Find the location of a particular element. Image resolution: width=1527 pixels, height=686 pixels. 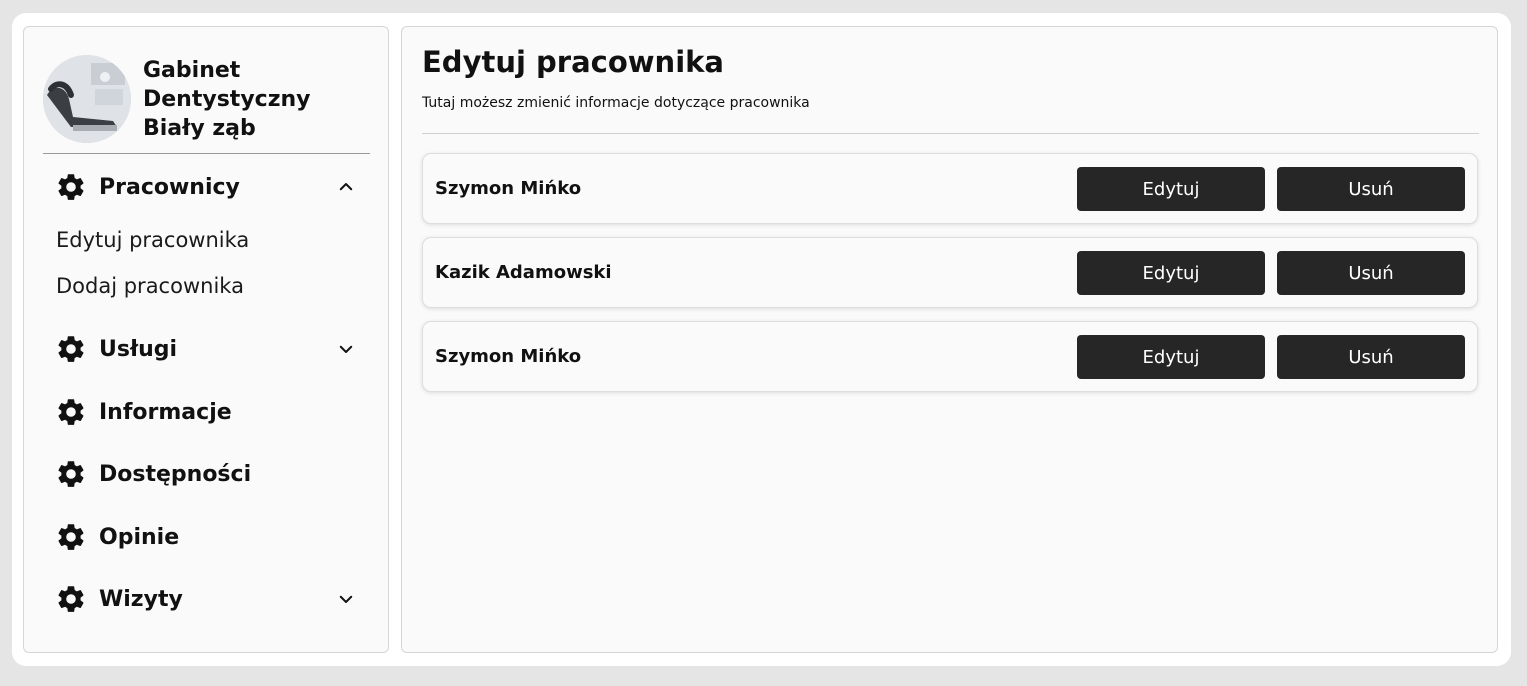

page-title: Edytuj pracownika is located at coordinates (573, 62).